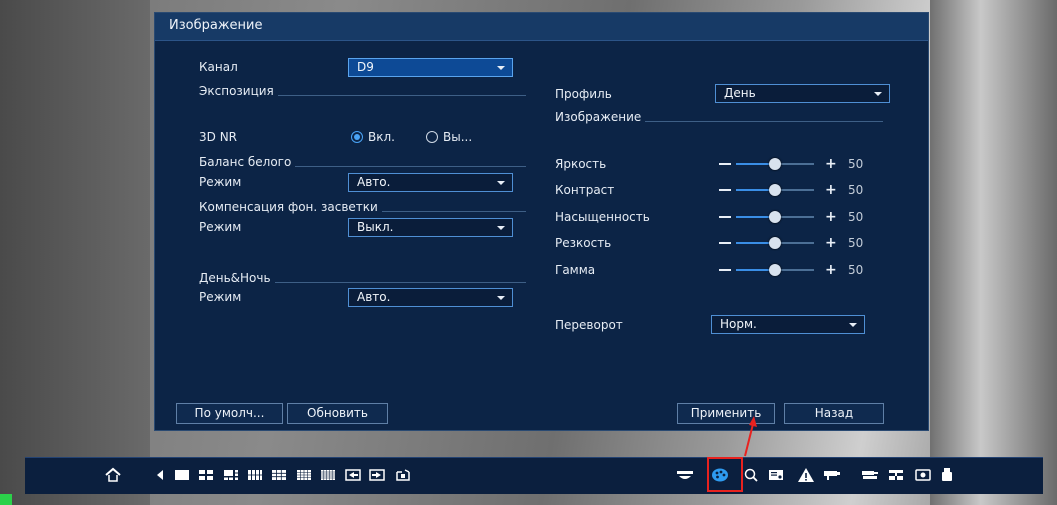 Image resolution: width=1057 pixels, height=505 pixels. What do you see at coordinates (581, 164) in the screenshot?
I see `slider-label: Яркость` at bounding box center [581, 164].